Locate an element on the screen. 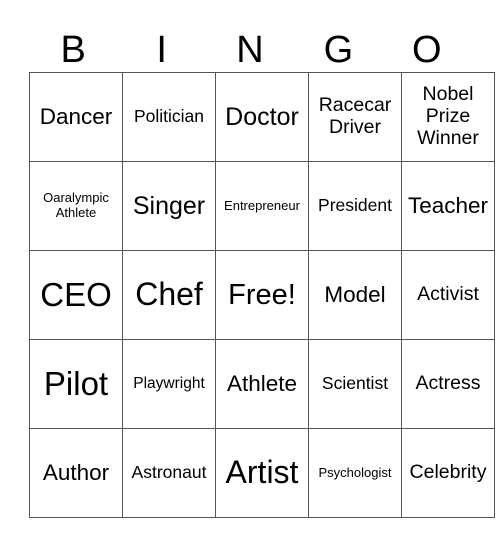 The width and height of the screenshot is (500, 544). header-letter-g: G is located at coordinates (338, 50).